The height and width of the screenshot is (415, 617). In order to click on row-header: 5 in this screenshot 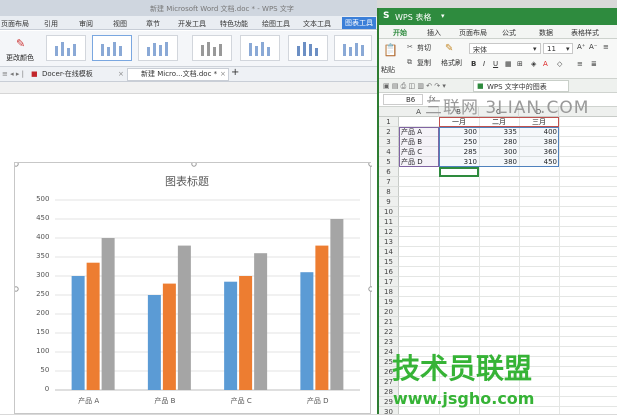, I will do `click(389, 162)`.